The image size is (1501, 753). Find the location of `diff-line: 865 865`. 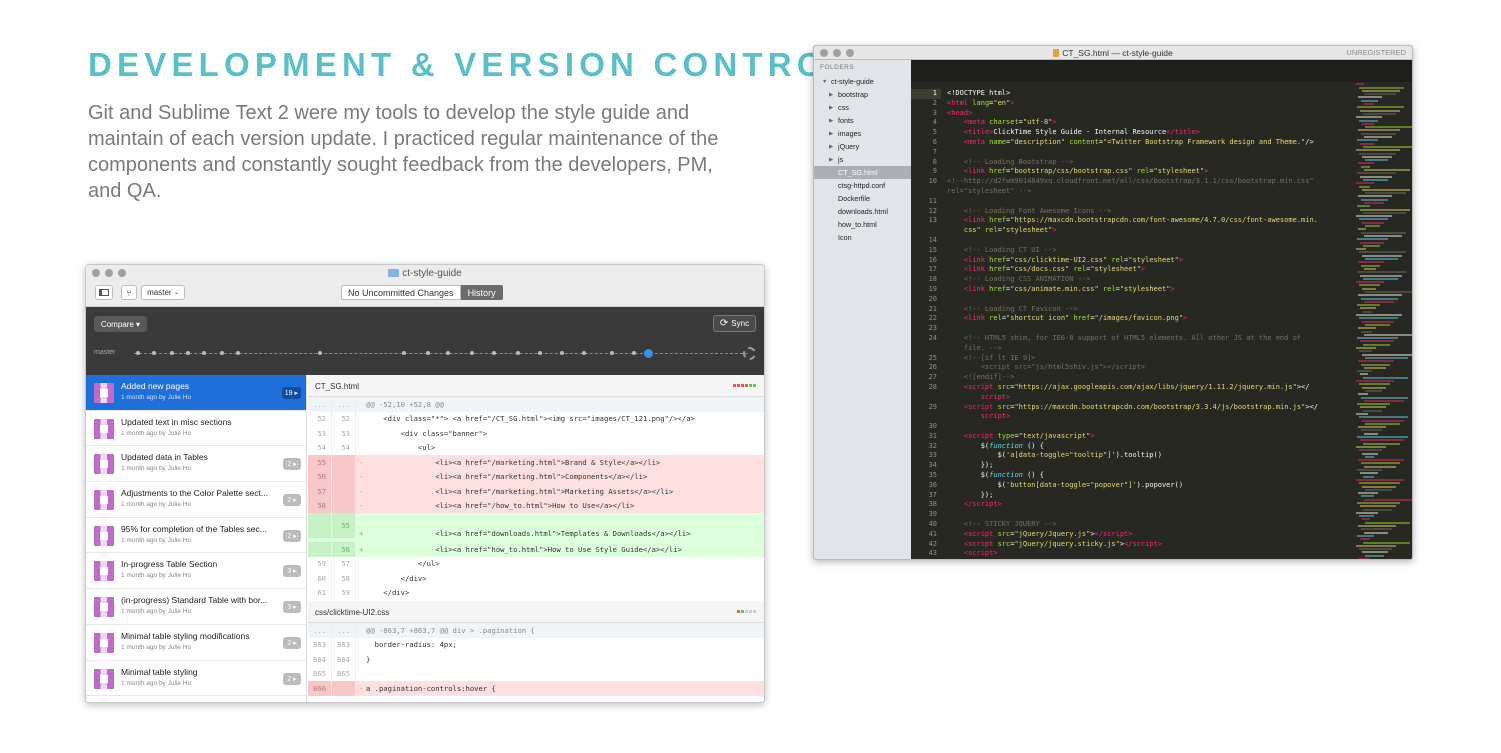

diff-line: 865 865 is located at coordinates (536, 673).